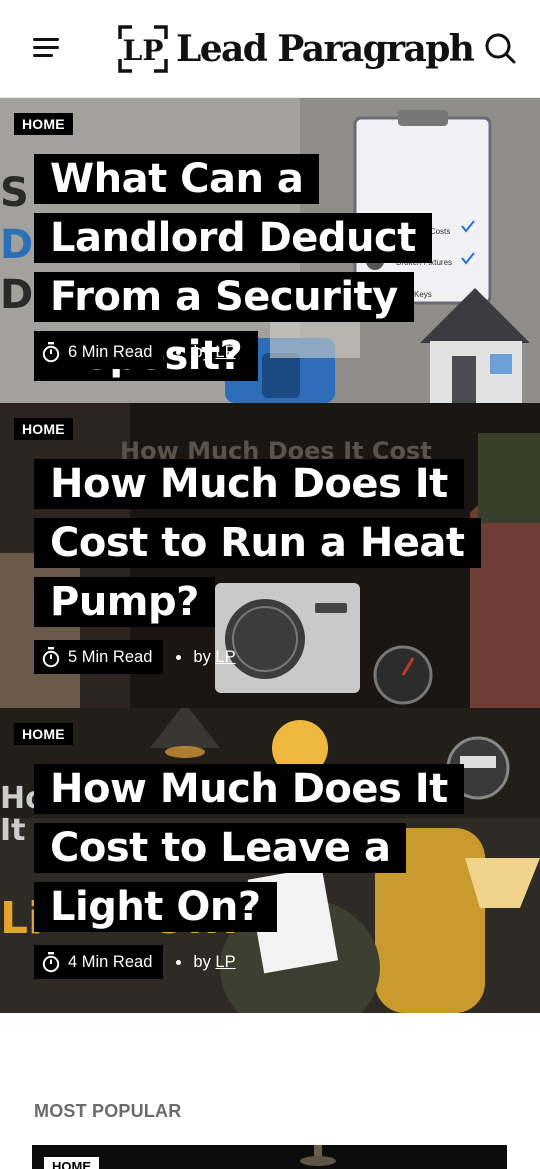 This screenshot has width=540, height=1169. I want to click on article-meta: 5 Min Read by LP, so click(135, 657).